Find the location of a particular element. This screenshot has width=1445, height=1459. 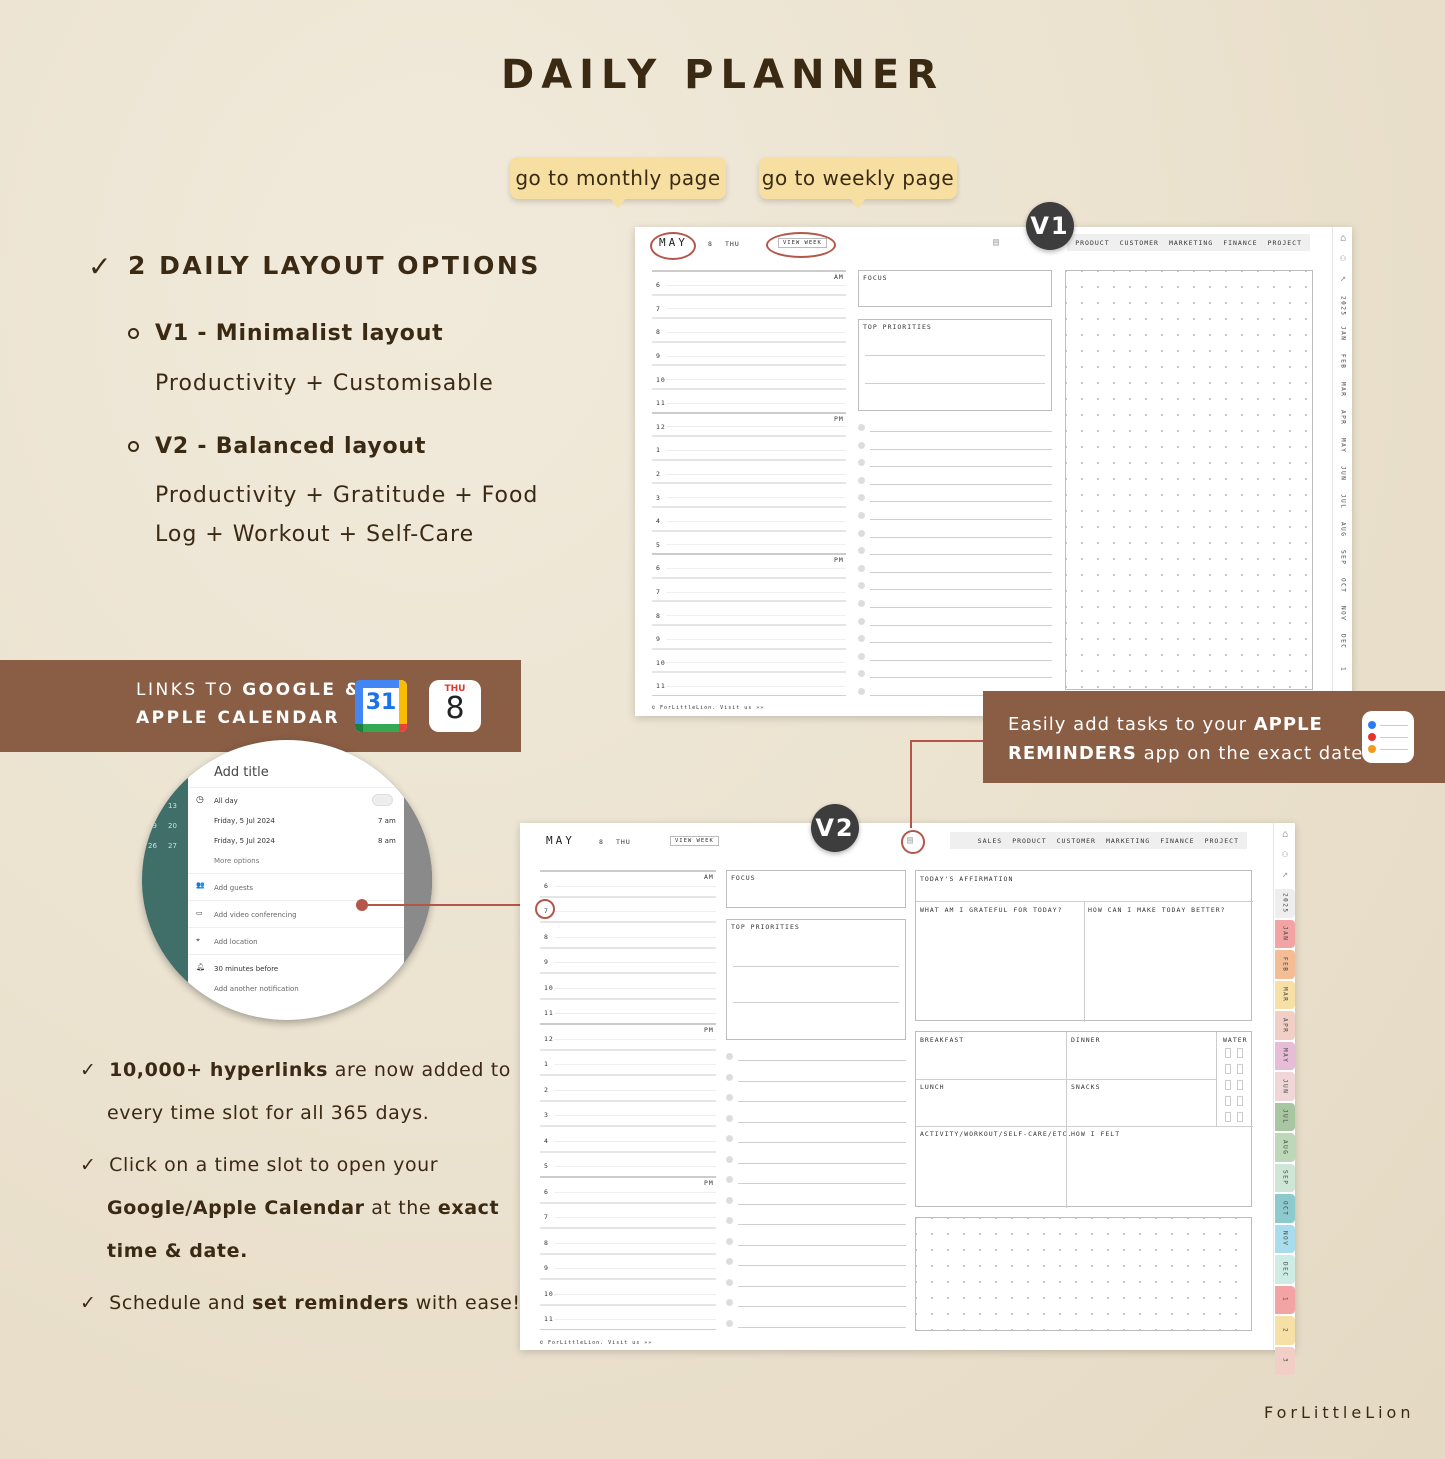

category-tab-customer: CUSTOMER is located at coordinates (1139, 243).